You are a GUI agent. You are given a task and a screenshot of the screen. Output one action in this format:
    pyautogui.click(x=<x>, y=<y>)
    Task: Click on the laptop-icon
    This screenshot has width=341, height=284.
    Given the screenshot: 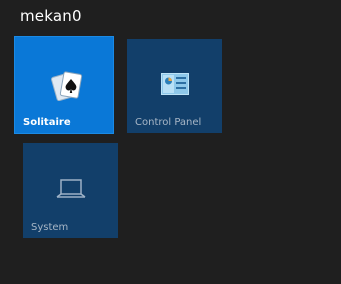 What is the action you would take?
    pyautogui.click(x=71, y=188)
    